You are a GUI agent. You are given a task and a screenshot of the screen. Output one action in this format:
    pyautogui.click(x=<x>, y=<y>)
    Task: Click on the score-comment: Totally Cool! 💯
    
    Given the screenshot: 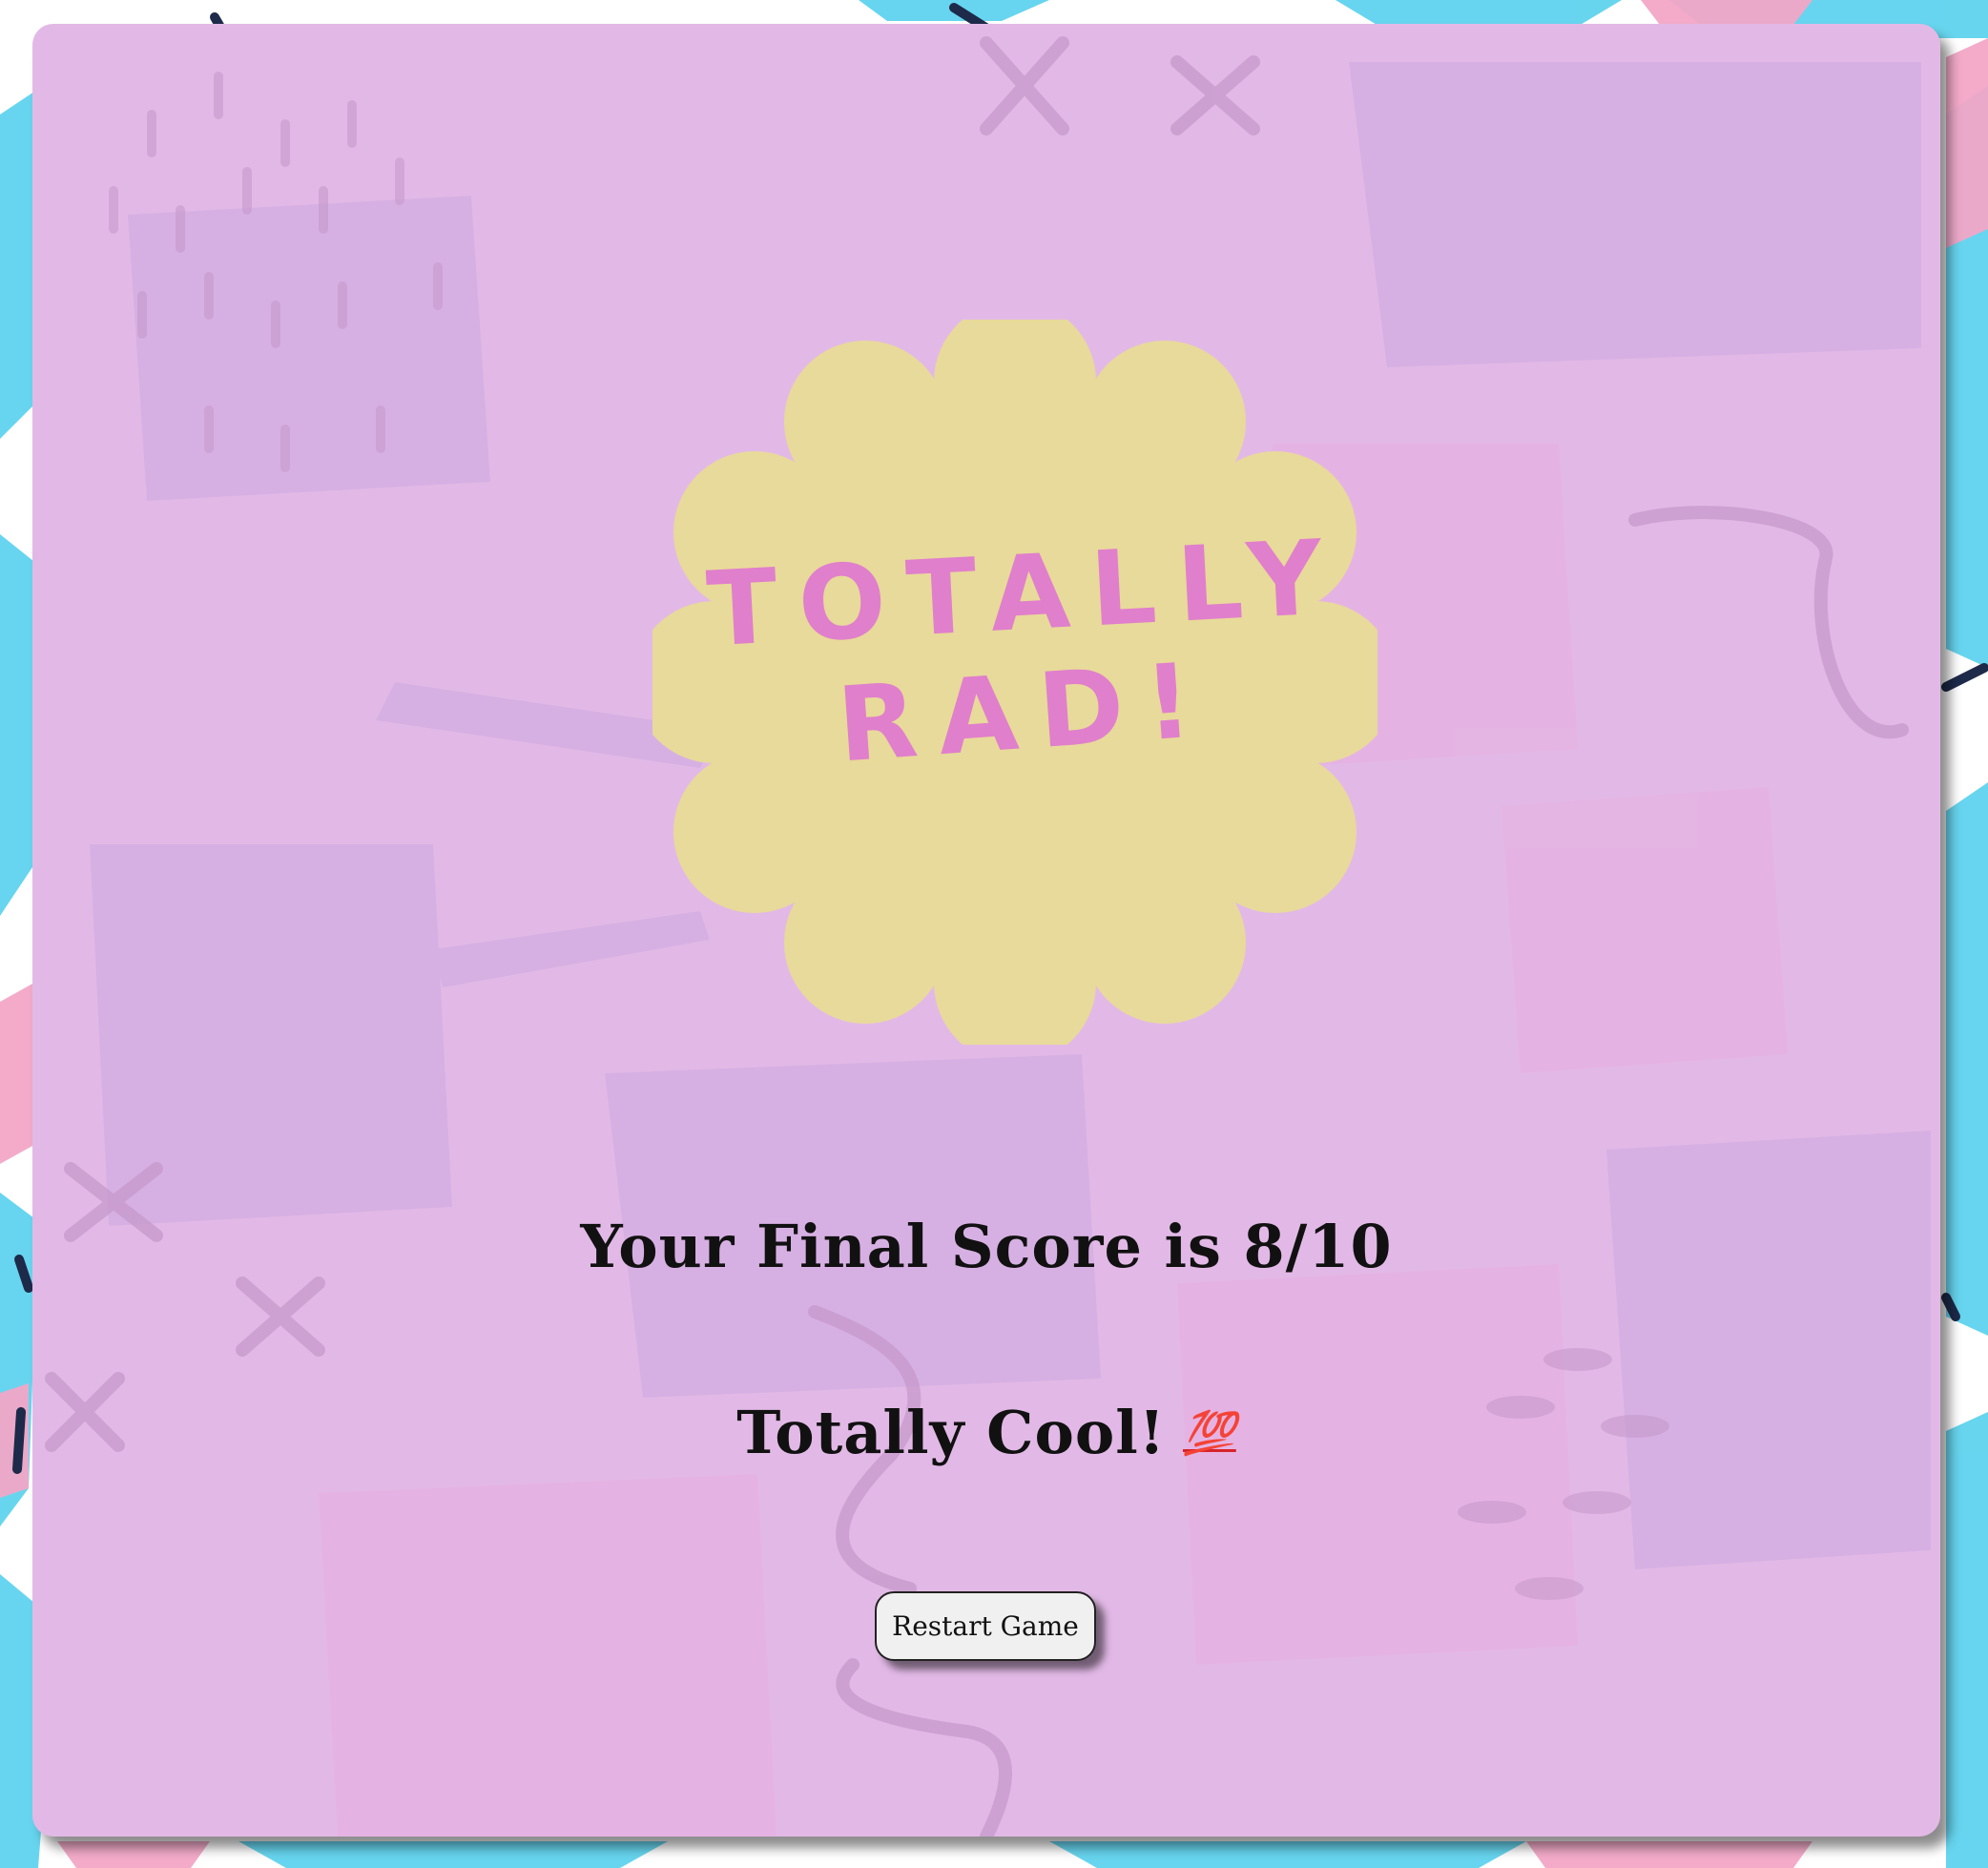 What is the action you would take?
    pyautogui.click(x=986, y=1432)
    